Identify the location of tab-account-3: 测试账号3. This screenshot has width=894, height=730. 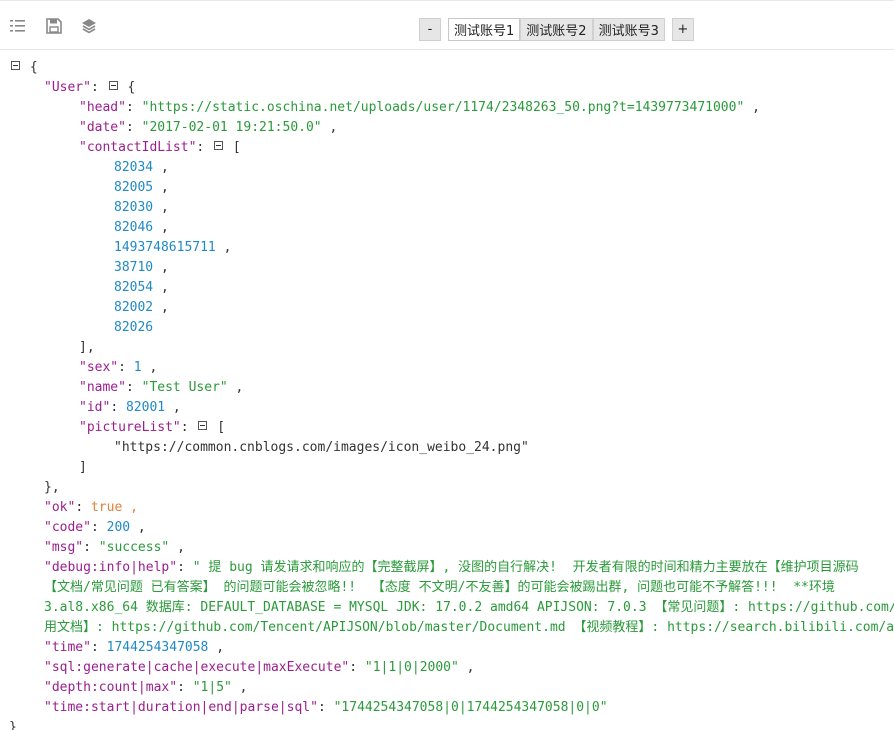
(628, 29).